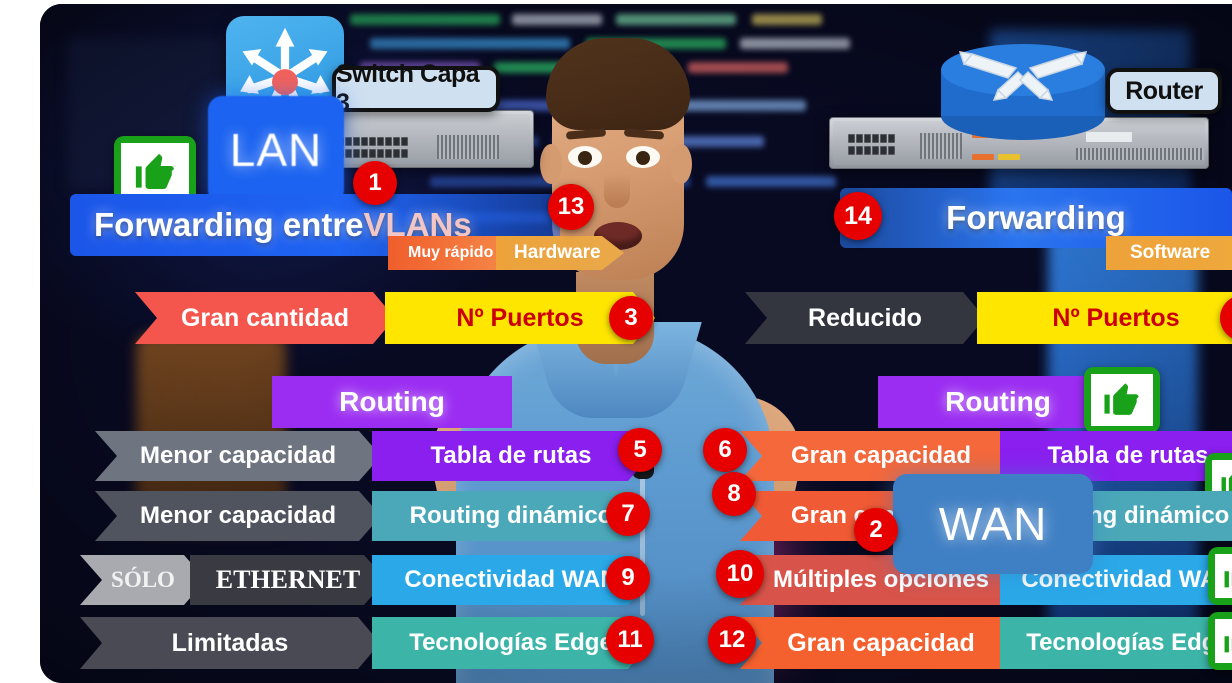 Image resolution: width=1232 pixels, height=683 pixels. I want to click on badge-11-label: 11, so click(630, 639).